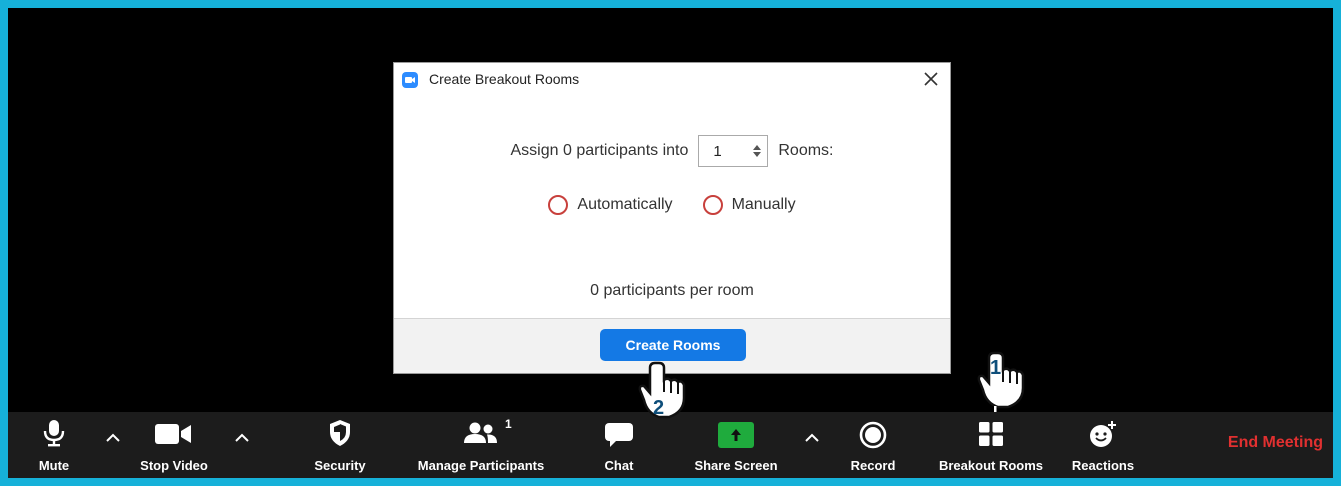 The height and width of the screenshot is (486, 1341). Describe the element at coordinates (1001, 381) in the screenshot. I see `pointing-hand-icon: 1` at that location.